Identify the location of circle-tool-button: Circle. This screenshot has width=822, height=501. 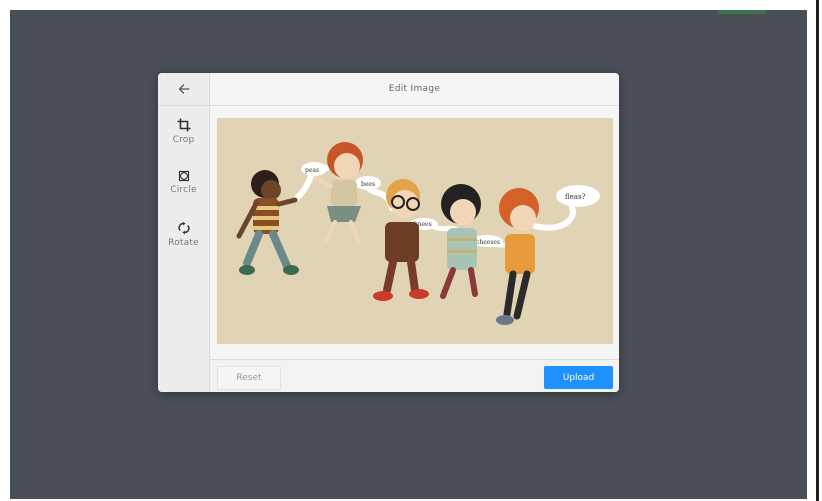
(183, 192).